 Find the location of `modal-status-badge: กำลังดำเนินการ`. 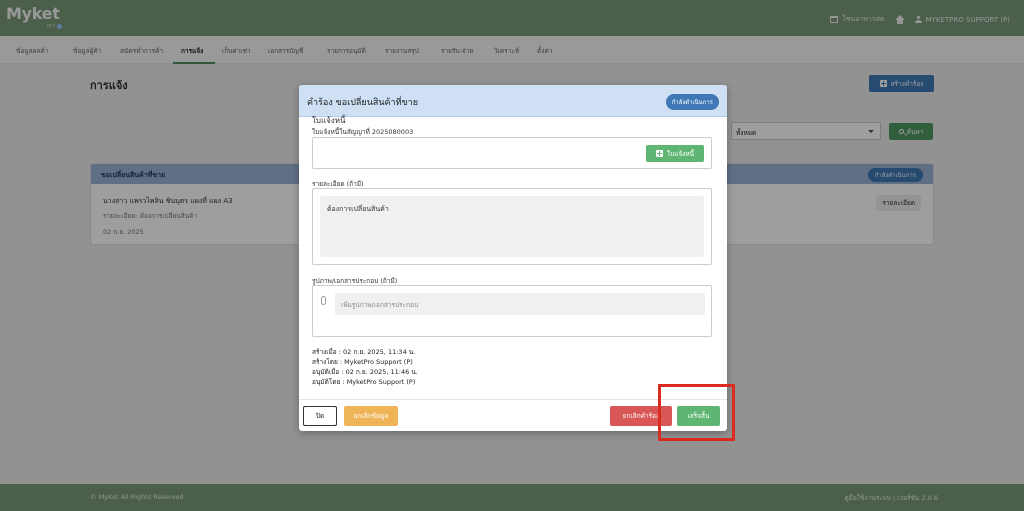

modal-status-badge: กำลังดำเนินการ is located at coordinates (692, 102).